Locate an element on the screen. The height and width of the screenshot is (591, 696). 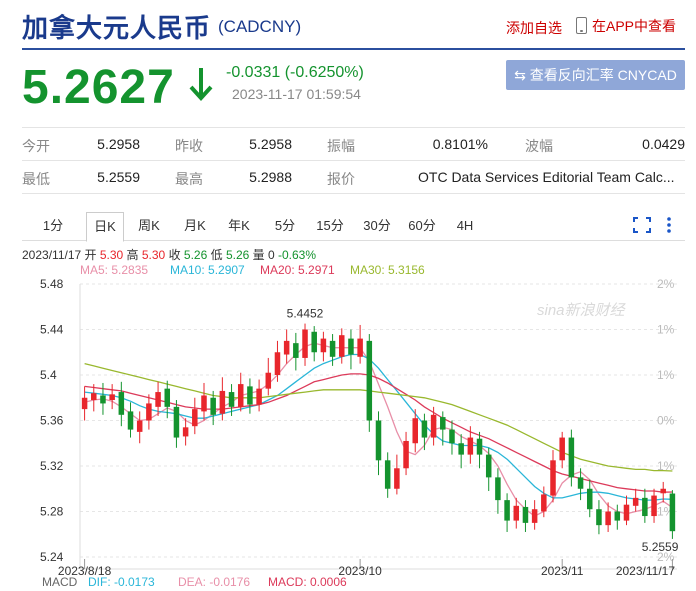
y-tick-label: 5.32 is located at coordinates (52, 466).